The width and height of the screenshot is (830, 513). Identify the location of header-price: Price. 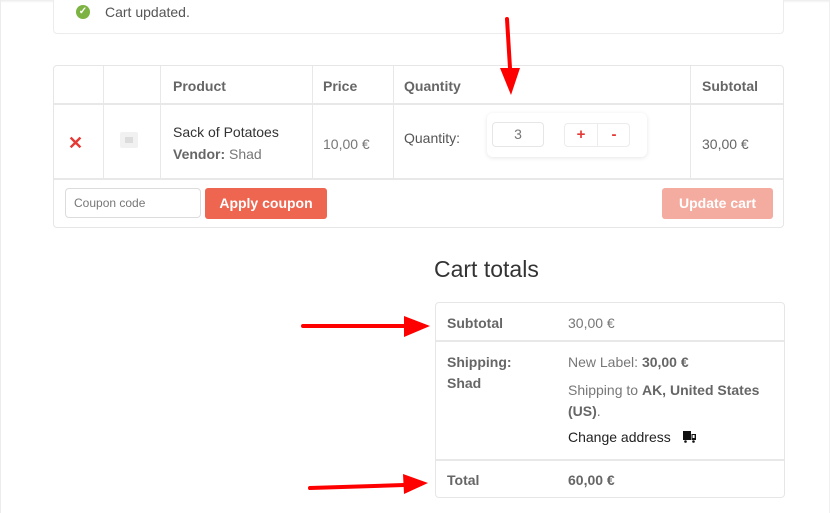
(340, 86).